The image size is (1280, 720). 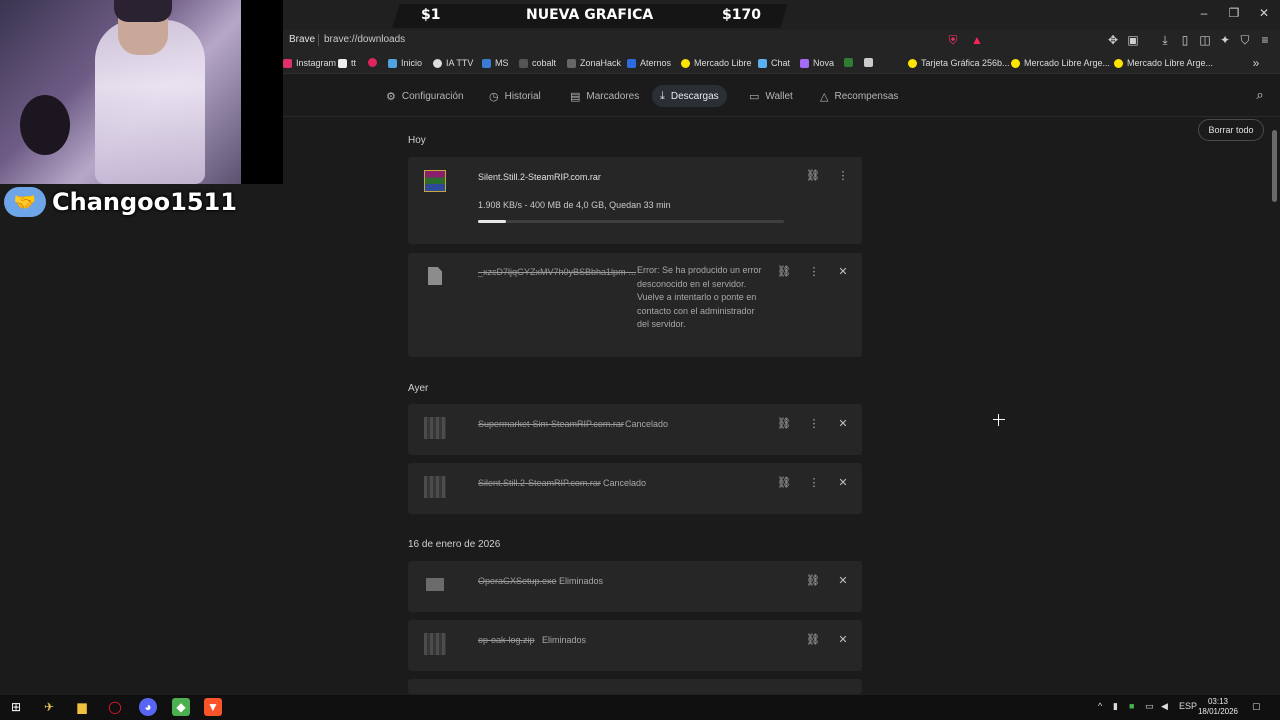 I want to click on goal-current: $1, so click(x=431, y=15).